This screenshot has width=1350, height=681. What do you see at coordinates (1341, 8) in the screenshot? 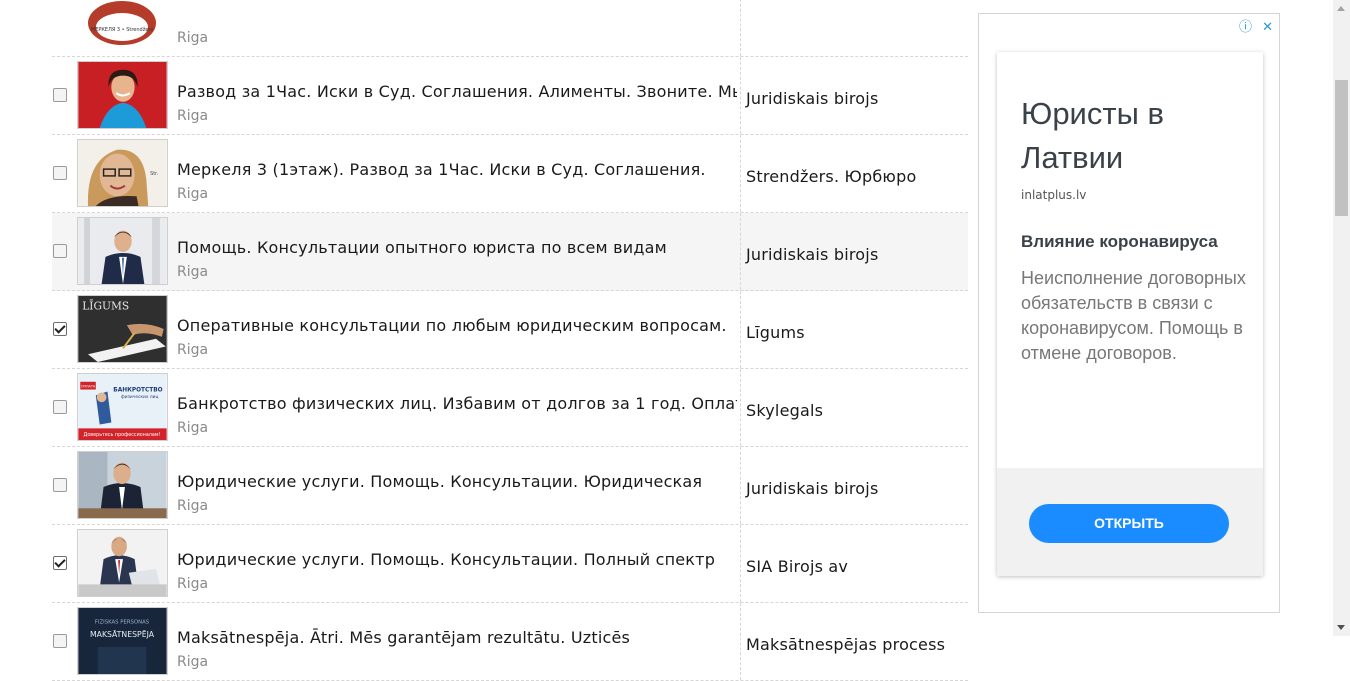
I see `scroll-up-arrow-icon` at bounding box center [1341, 8].